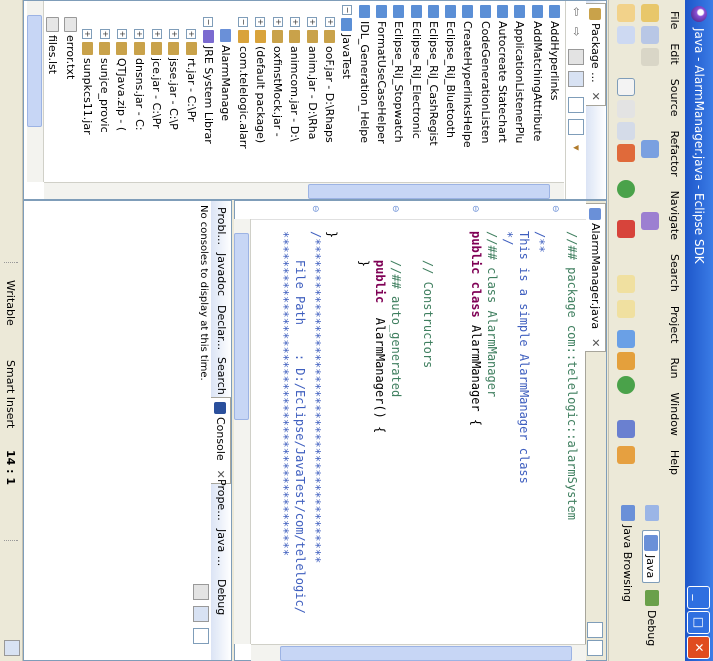  I want to click on coverage-icon, so click(626, 229).